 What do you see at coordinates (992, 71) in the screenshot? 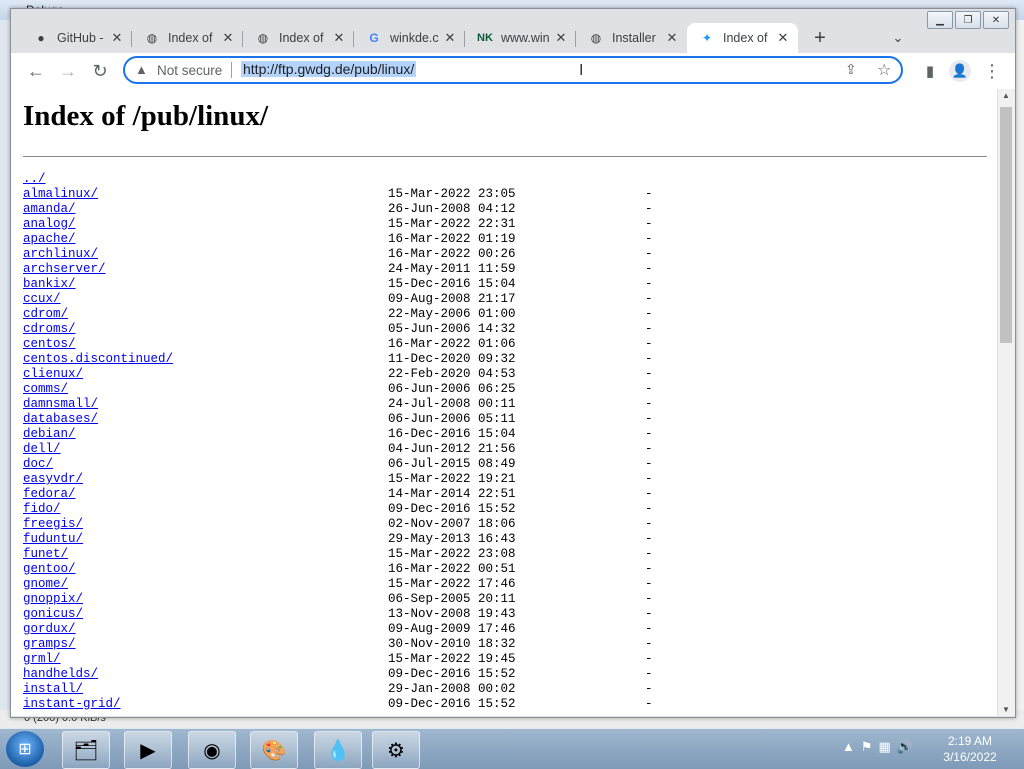
I see `menu-kebab-icon: ⋮` at bounding box center [992, 71].